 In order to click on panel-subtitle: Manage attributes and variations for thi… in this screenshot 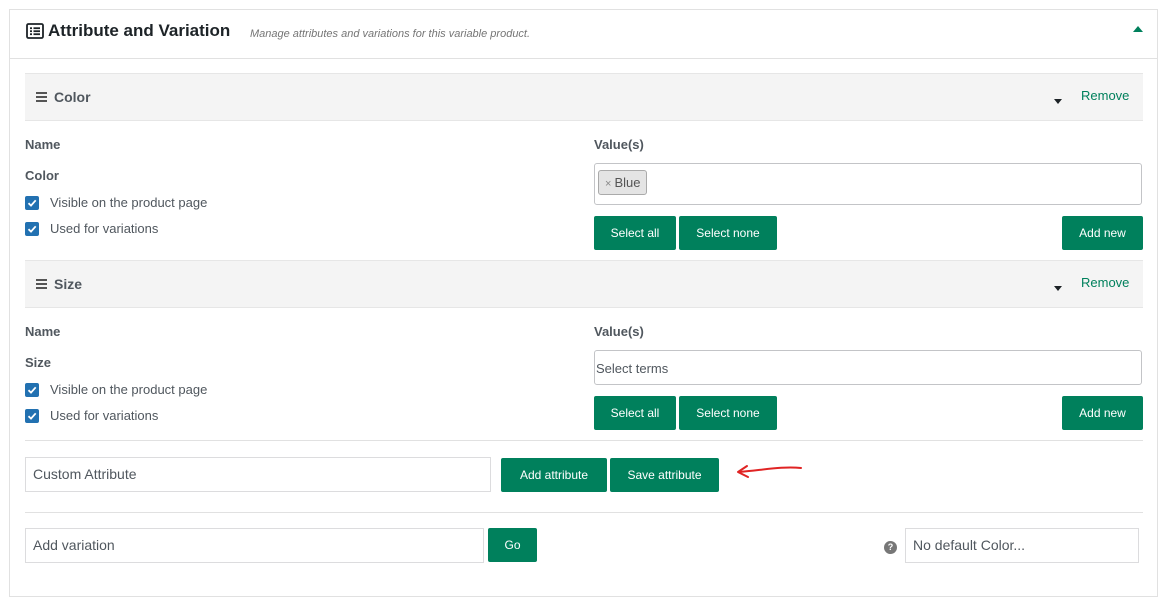, I will do `click(390, 34)`.